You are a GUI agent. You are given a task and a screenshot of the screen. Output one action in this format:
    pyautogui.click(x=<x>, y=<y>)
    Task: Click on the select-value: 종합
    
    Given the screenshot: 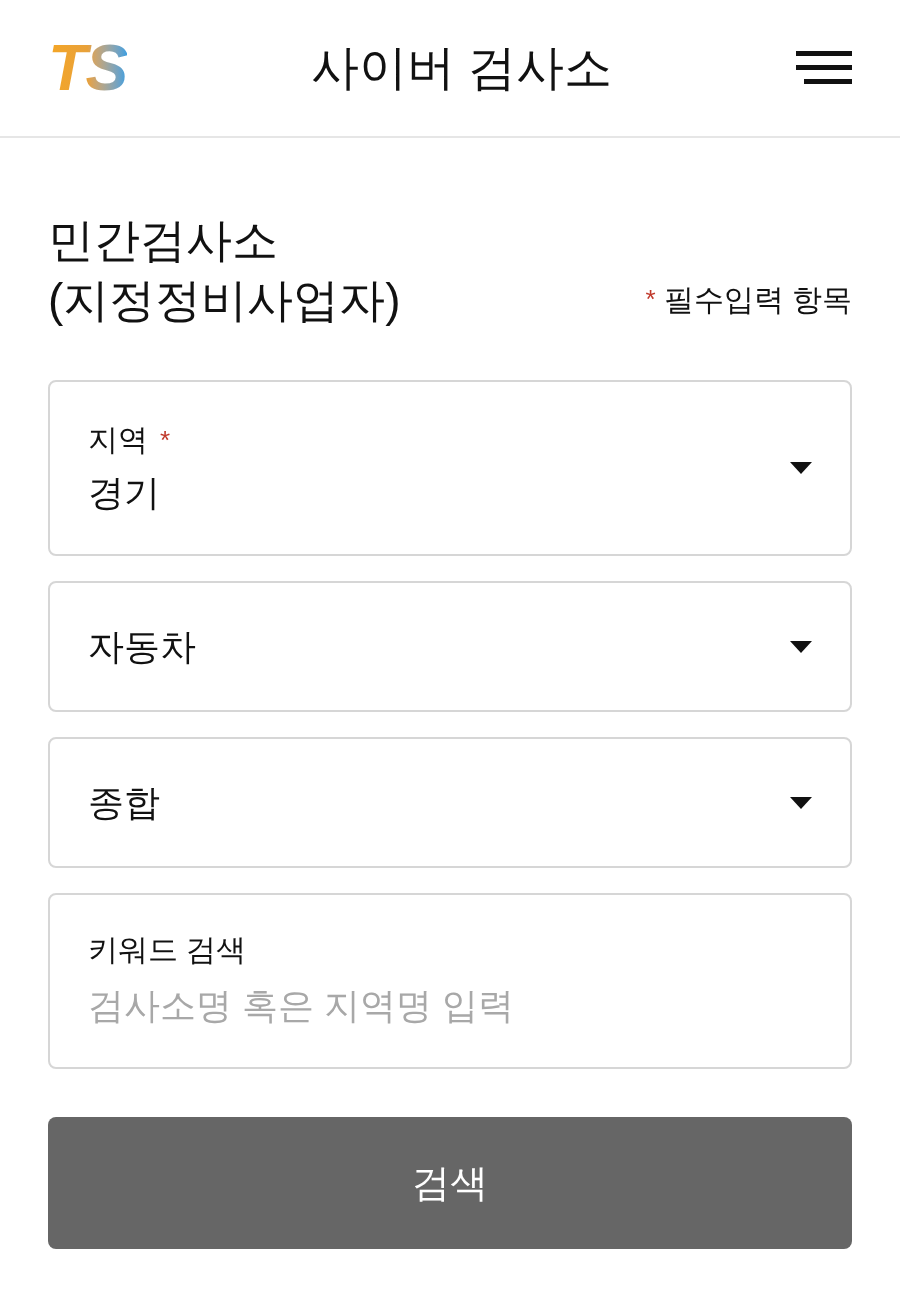 What is the action you would take?
    pyautogui.click(x=124, y=802)
    